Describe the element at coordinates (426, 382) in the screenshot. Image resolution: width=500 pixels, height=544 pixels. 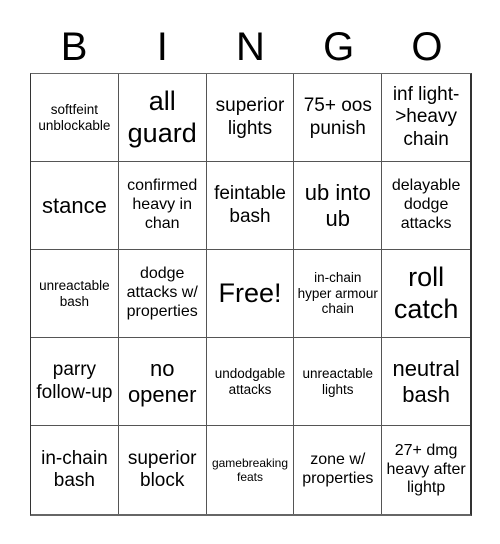
I see `bingo-cell: neutral bash` at that location.